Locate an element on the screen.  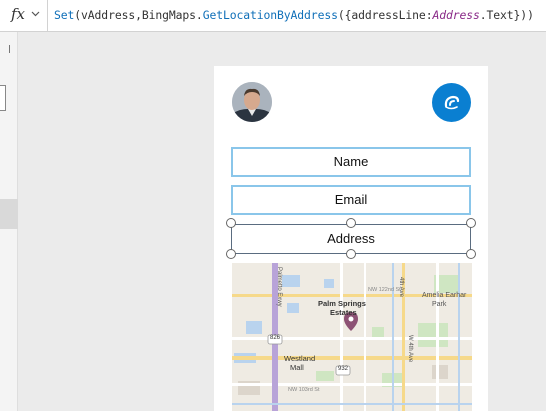
map-label-826: 826 is located at coordinates (275, 338).